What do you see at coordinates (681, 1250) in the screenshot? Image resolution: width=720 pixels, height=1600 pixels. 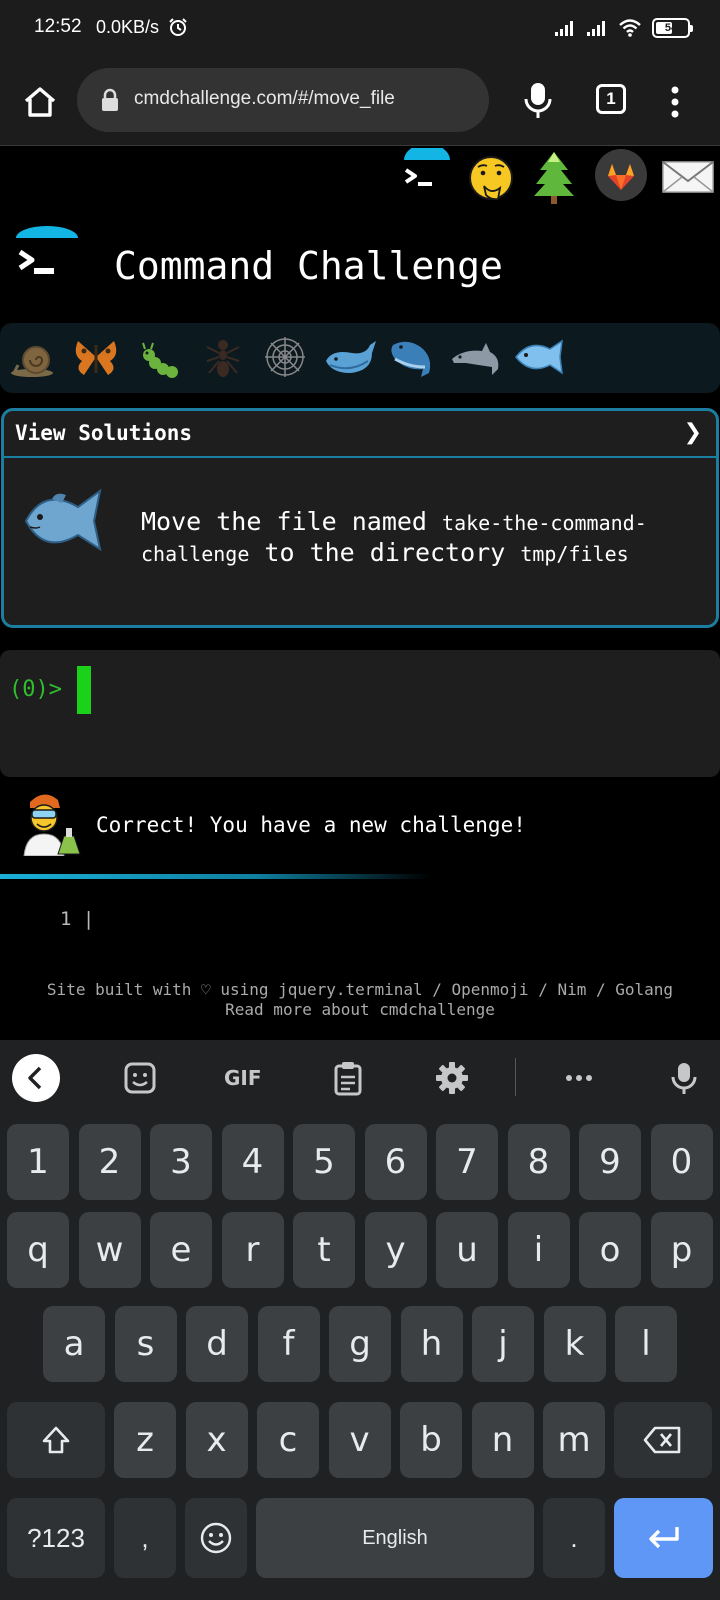 I see `key-p: p` at bounding box center [681, 1250].